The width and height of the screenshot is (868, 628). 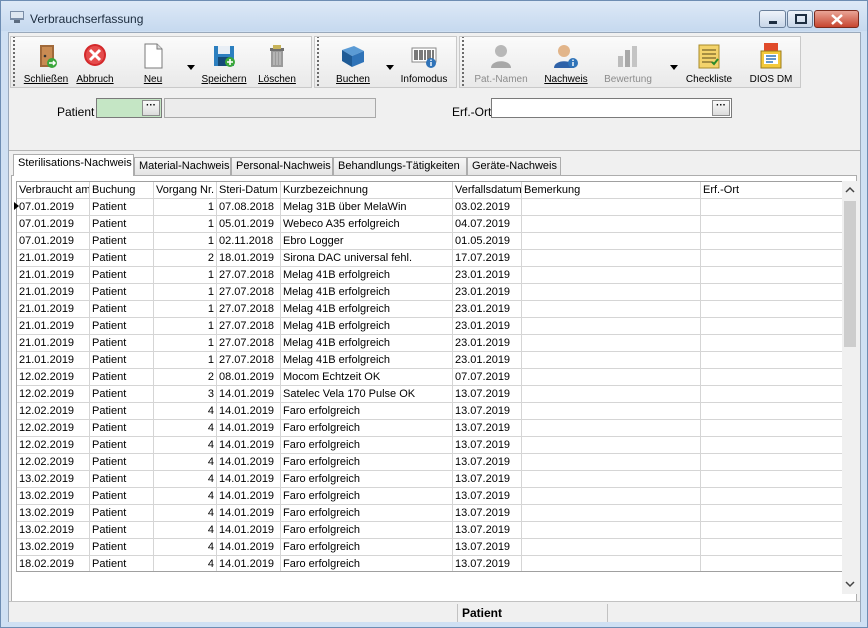 I want to click on cell-verbraucht-am: 13.02.2019, so click(x=53, y=530).